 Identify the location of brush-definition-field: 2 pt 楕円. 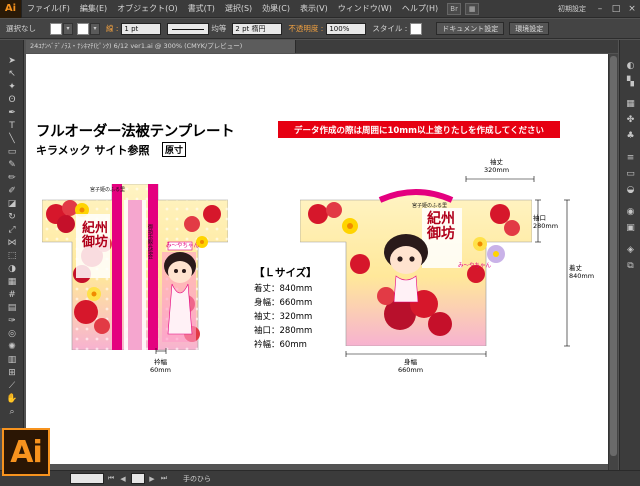
(257, 28).